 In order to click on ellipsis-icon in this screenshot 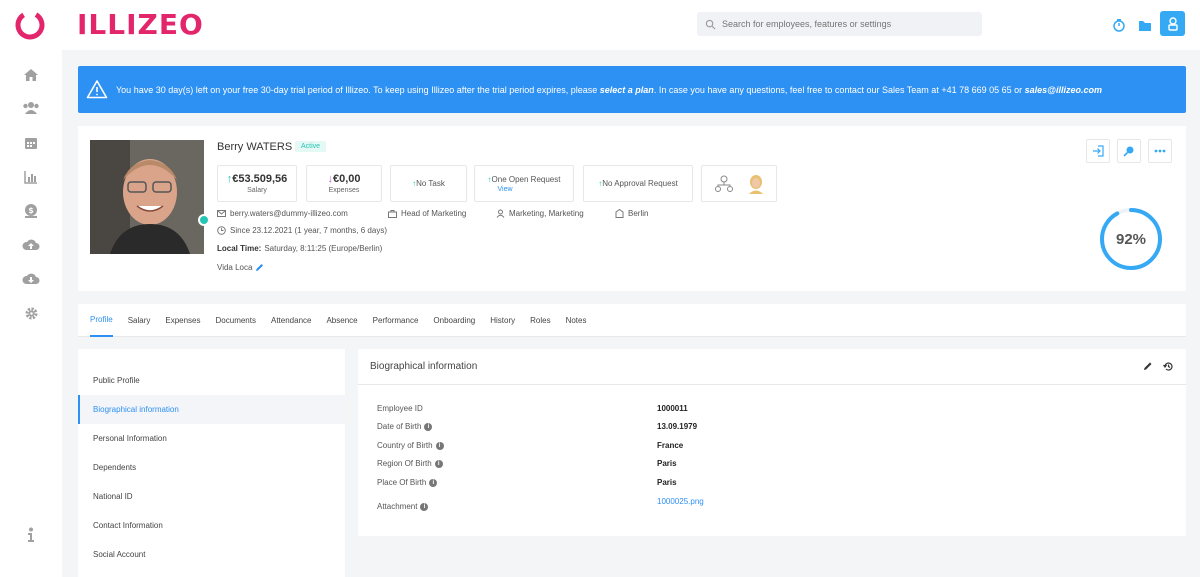, I will do `click(1160, 151)`.